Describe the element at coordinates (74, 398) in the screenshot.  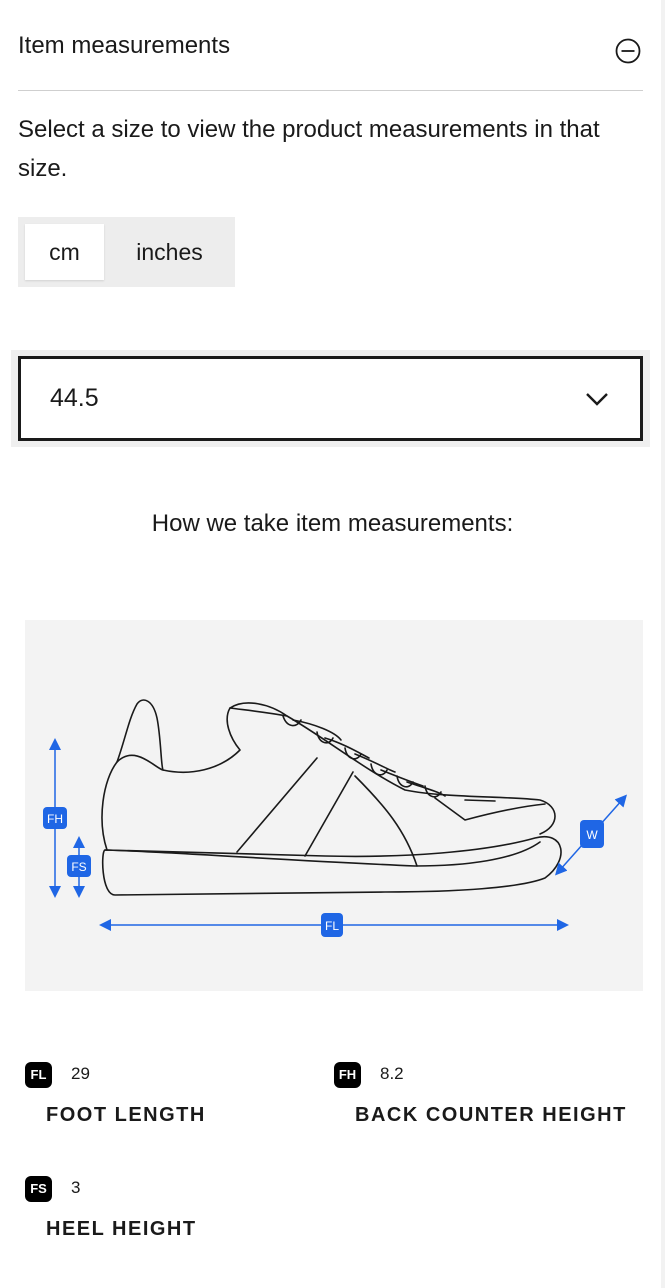
I see `size-select-value: 44.5` at that location.